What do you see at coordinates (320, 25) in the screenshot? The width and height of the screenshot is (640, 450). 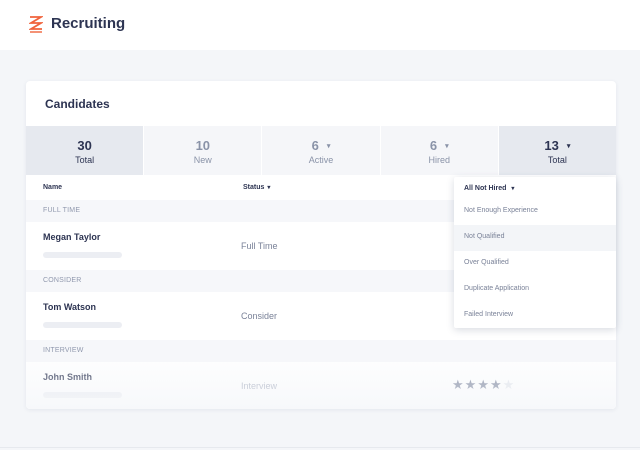 I see `top-bar: Recruiting` at bounding box center [320, 25].